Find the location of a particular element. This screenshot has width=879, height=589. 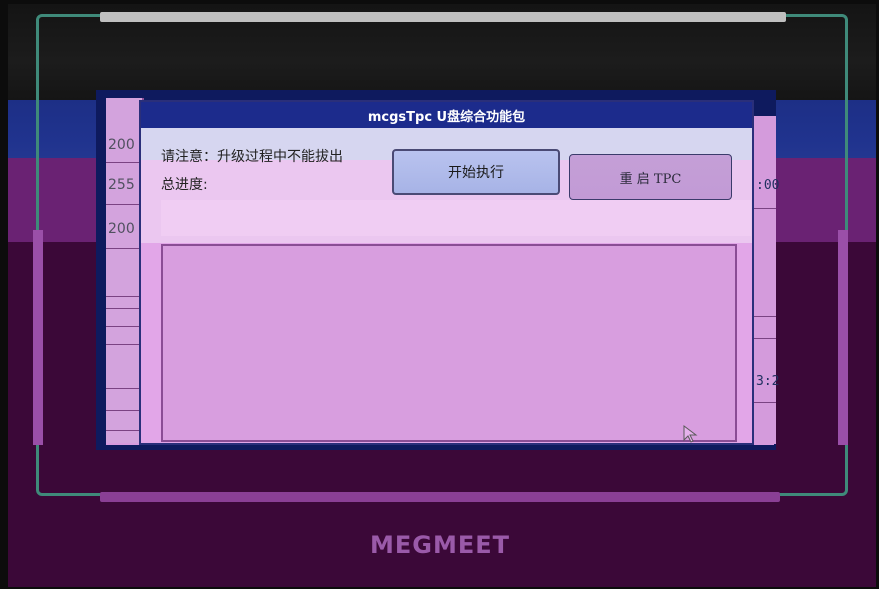

bezel-edge-left is located at coordinates (38, 337).